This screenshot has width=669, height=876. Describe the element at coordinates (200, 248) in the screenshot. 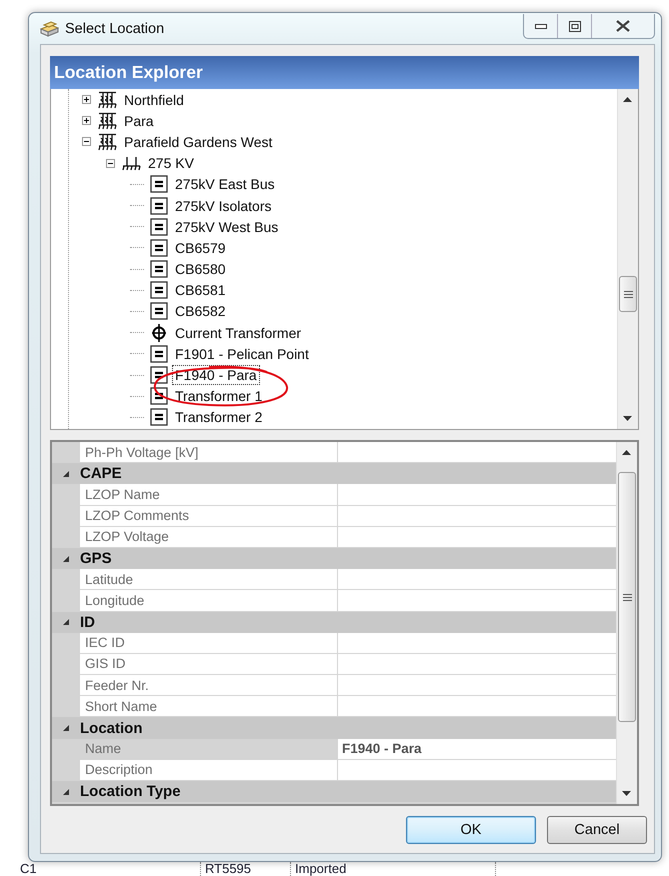

I see `tree-item-label: CB6579` at that location.